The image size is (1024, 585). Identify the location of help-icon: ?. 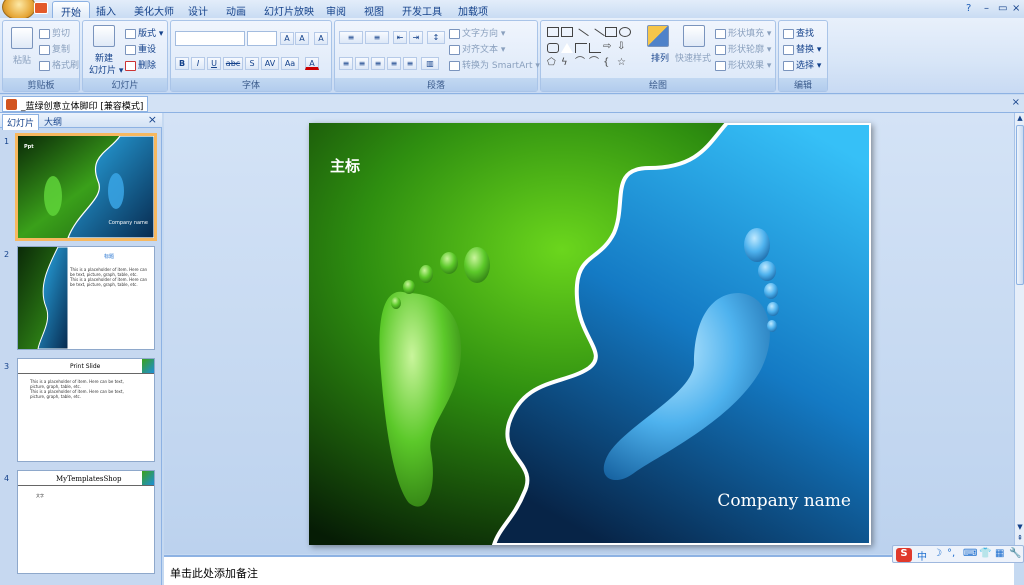
(968, 8).